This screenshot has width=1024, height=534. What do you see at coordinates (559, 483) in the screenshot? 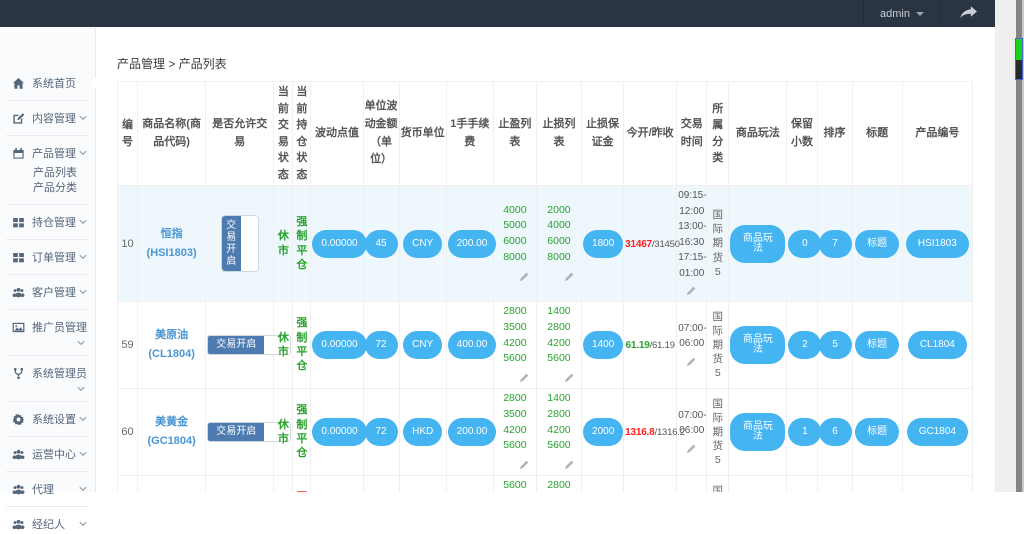
I see `stop_loss-cell: 2800 5600 8400 11200` at bounding box center [559, 483].